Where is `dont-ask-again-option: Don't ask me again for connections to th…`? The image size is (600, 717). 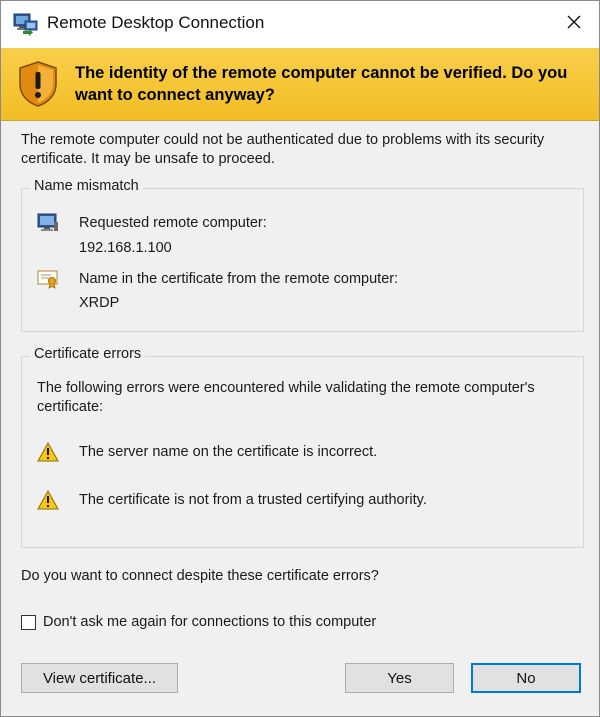 dont-ask-again-option: Don't ask me again for connections to th… is located at coordinates (198, 622).